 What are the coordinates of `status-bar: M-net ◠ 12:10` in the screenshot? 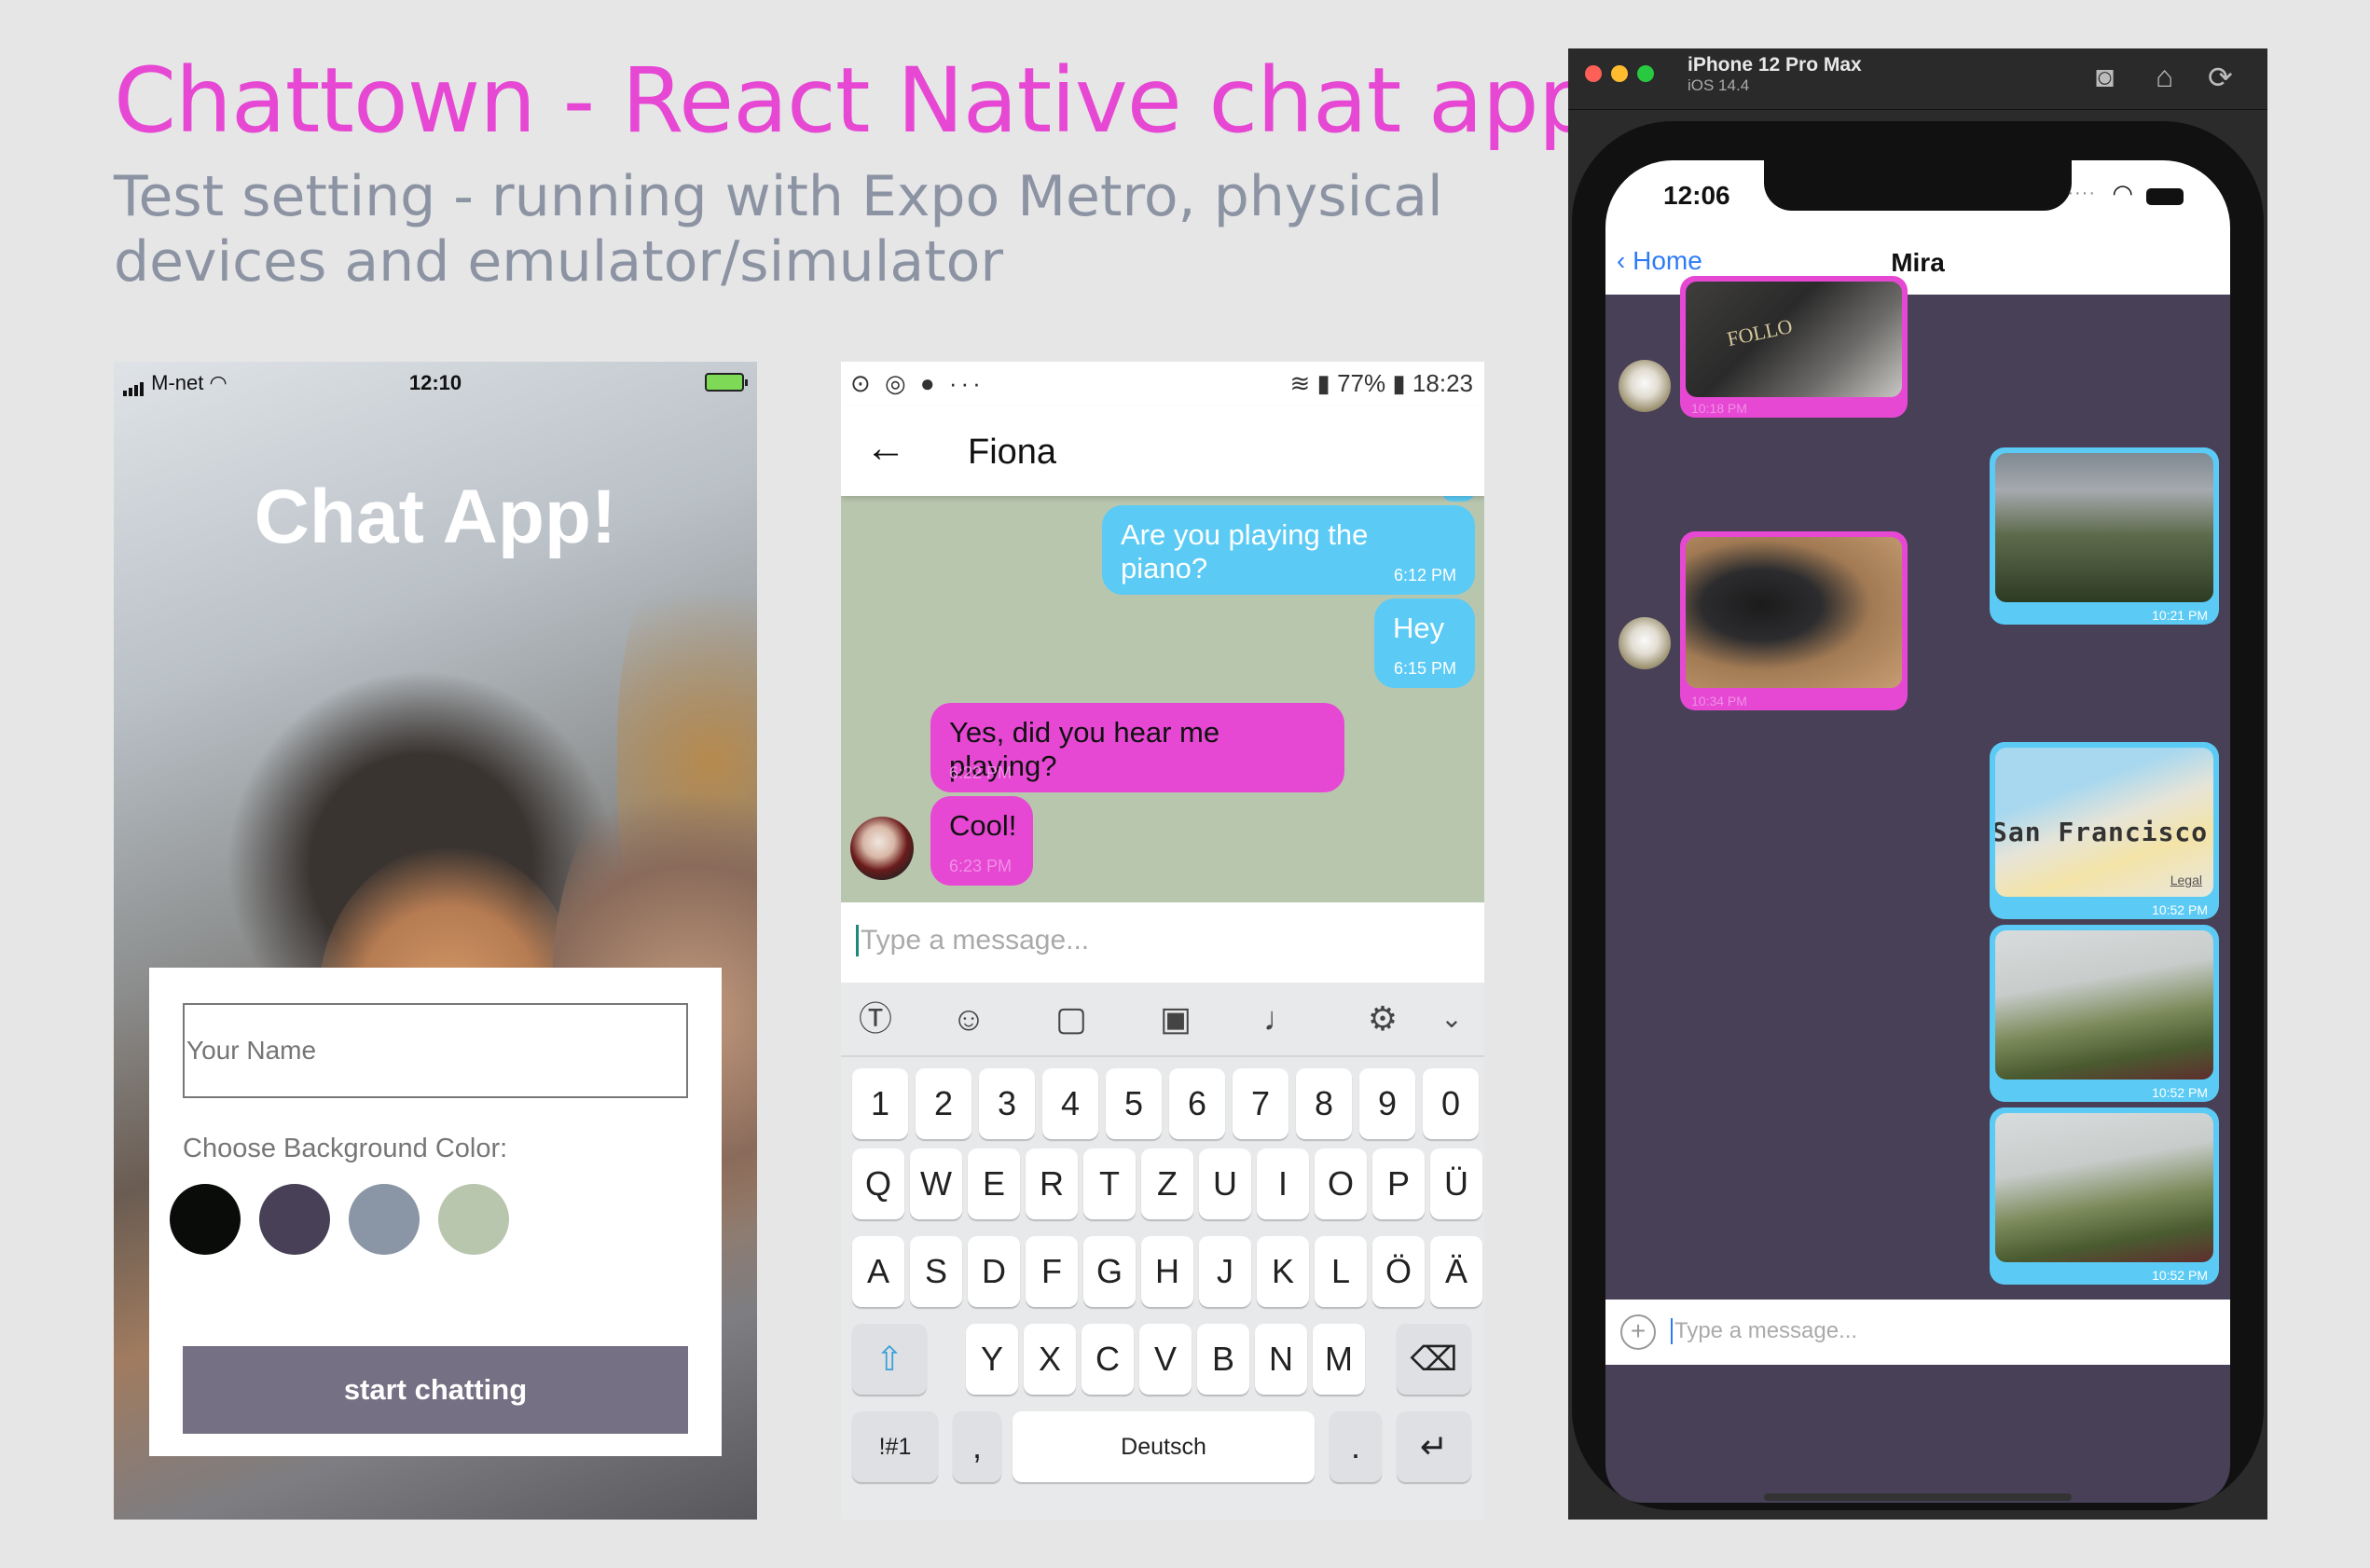 It's located at (436, 384).